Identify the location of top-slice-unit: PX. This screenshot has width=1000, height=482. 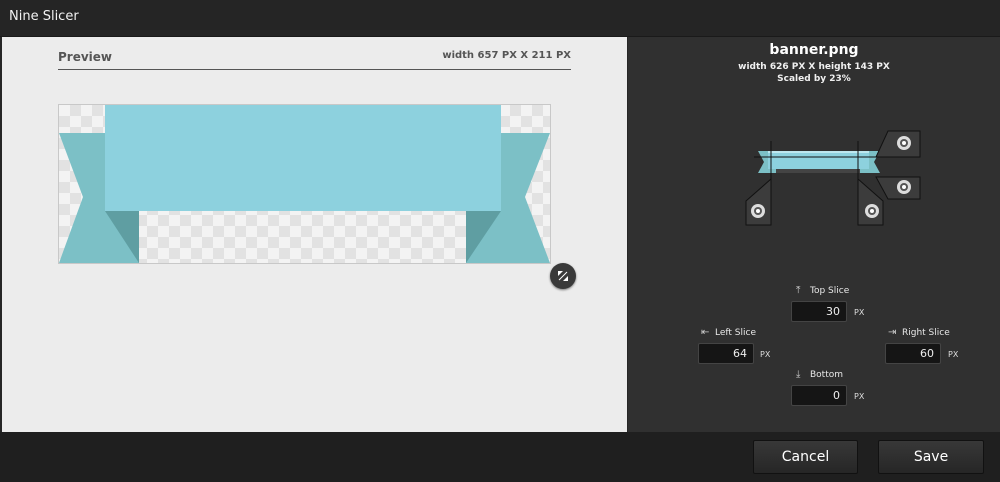
(859, 312).